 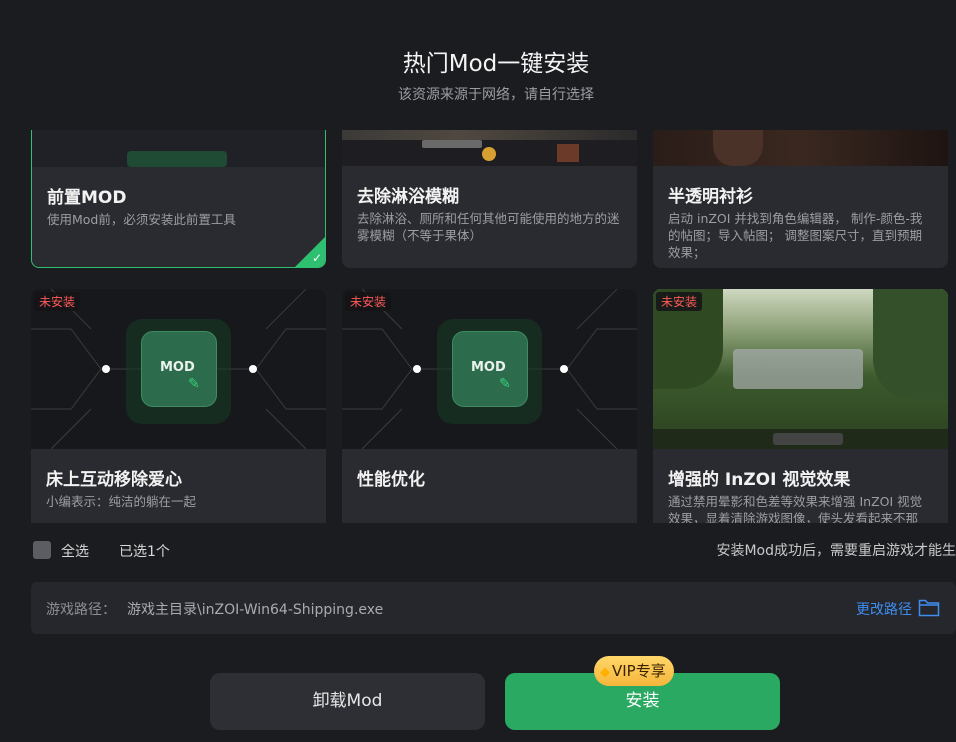 I want to click on change-path-link: 更改路径, so click(x=884, y=609).